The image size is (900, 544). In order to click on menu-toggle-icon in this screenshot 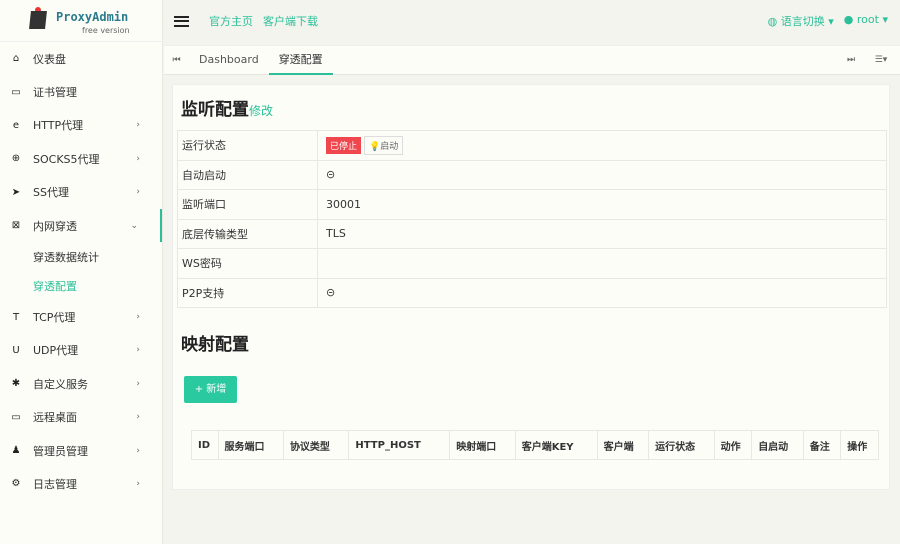, I will do `click(181, 21)`.